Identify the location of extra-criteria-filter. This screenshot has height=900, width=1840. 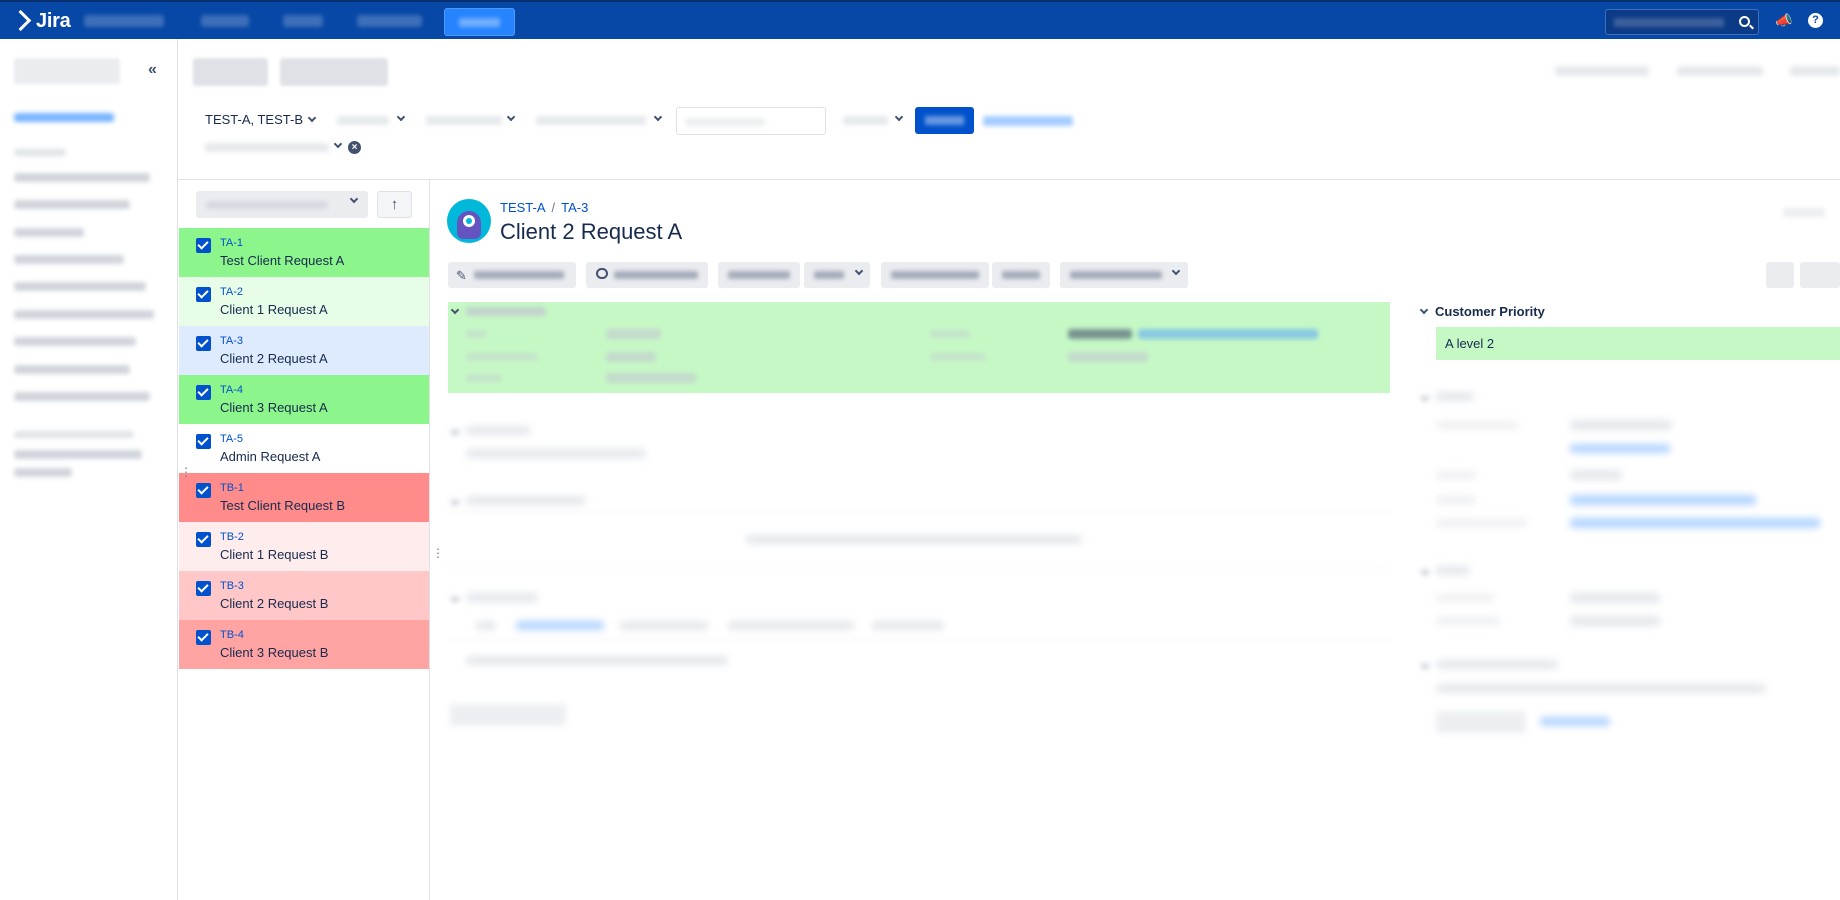
(267, 147).